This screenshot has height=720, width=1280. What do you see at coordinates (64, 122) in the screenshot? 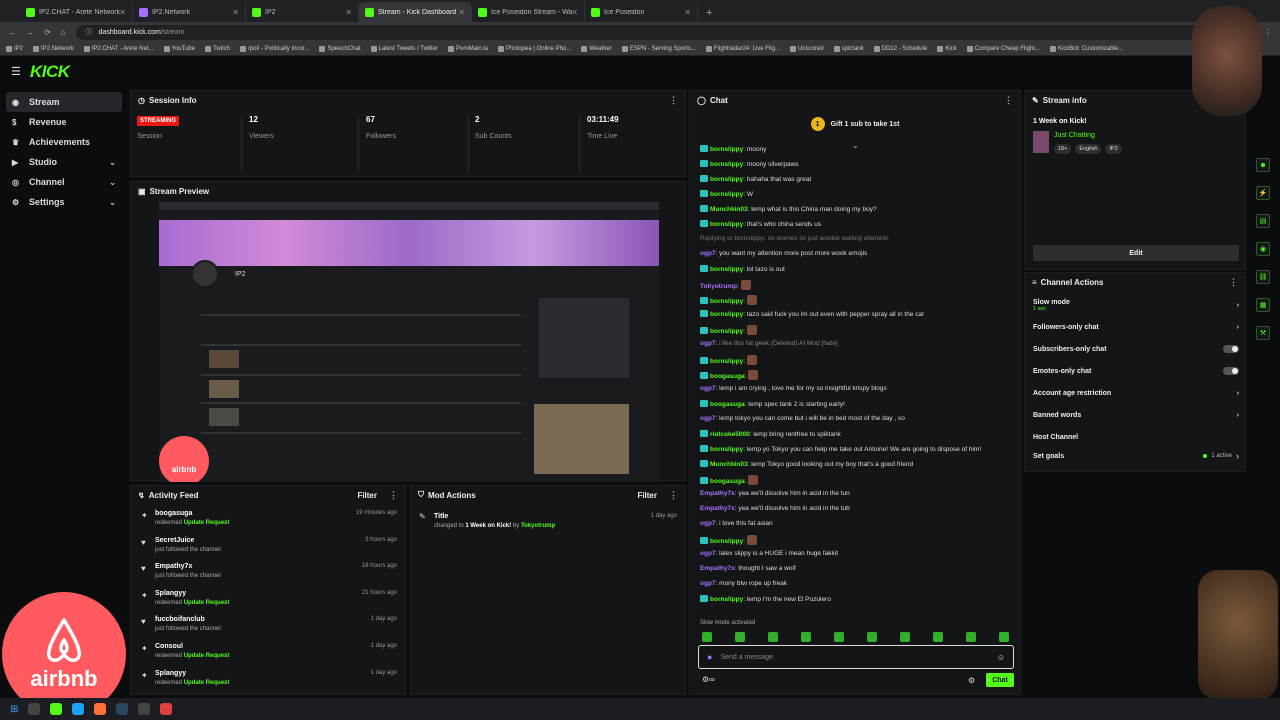
I see `sidebar-item-revenue: $ Revenue` at bounding box center [64, 122].